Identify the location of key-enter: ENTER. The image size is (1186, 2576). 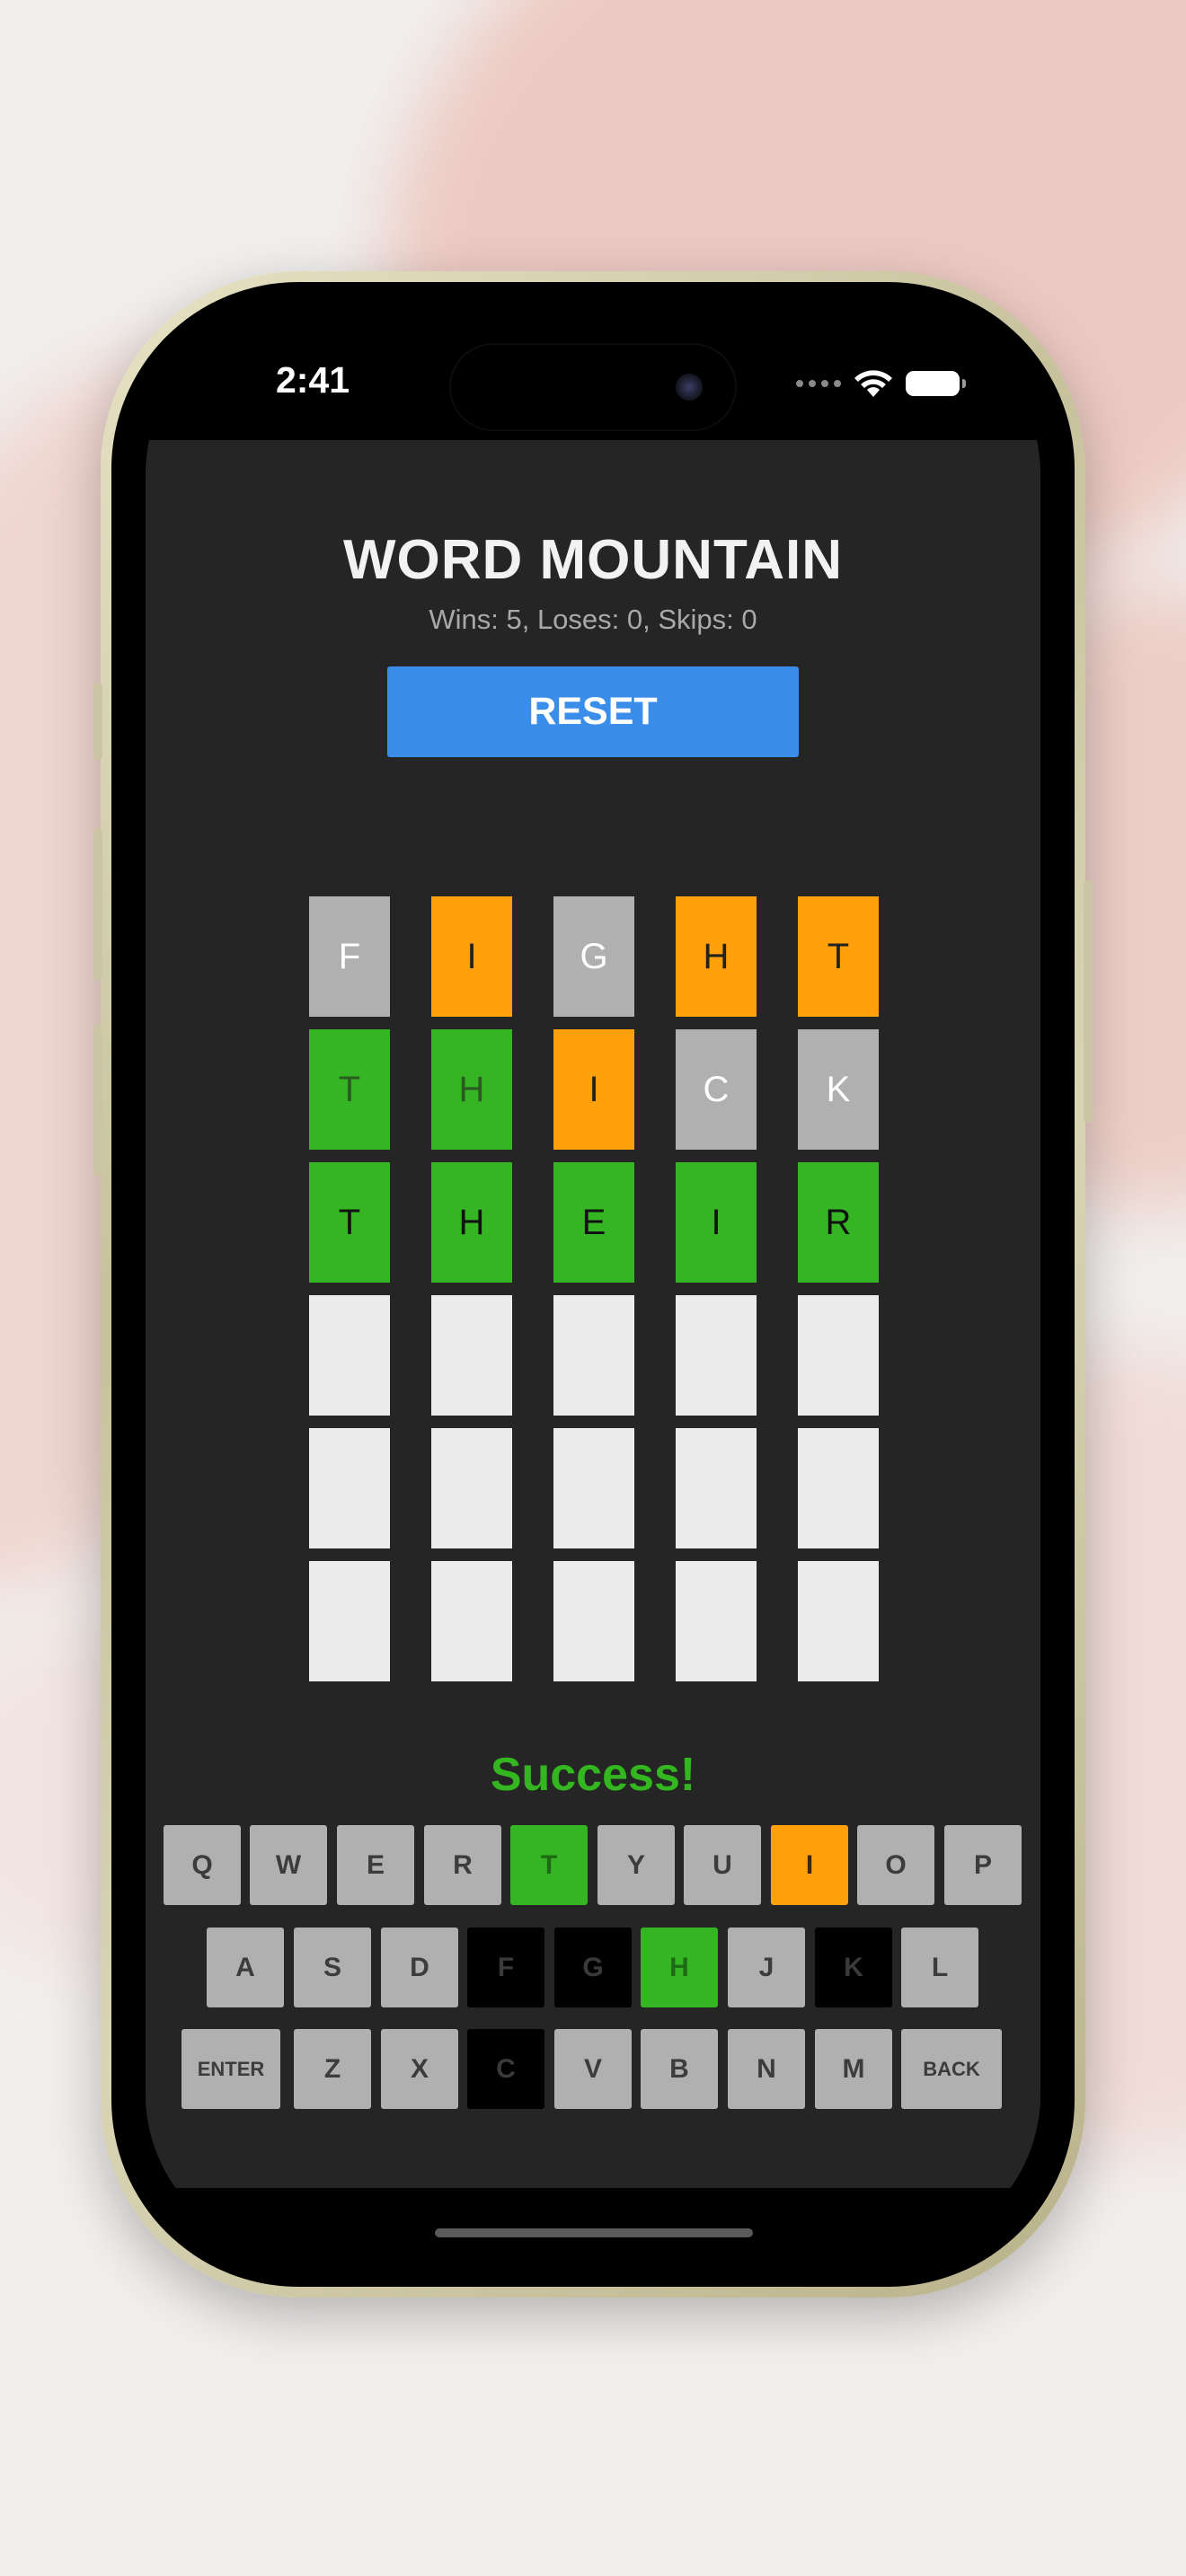
(230, 2069).